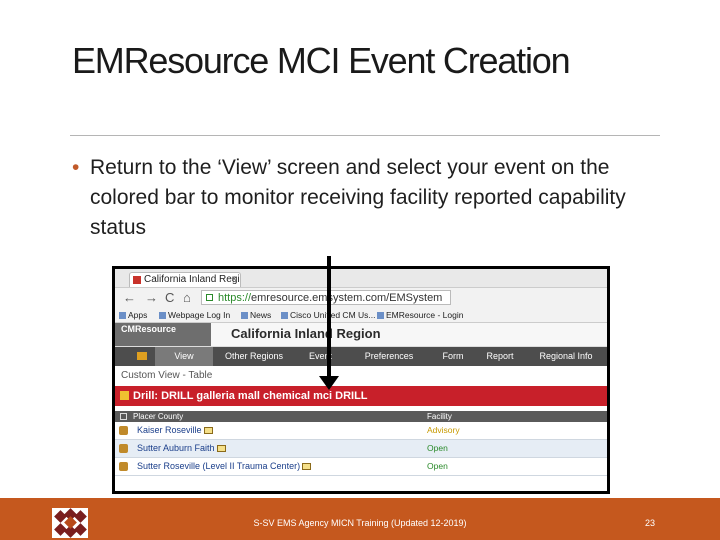 The image size is (720, 540). I want to click on column-facility: Facility, so click(439, 416).